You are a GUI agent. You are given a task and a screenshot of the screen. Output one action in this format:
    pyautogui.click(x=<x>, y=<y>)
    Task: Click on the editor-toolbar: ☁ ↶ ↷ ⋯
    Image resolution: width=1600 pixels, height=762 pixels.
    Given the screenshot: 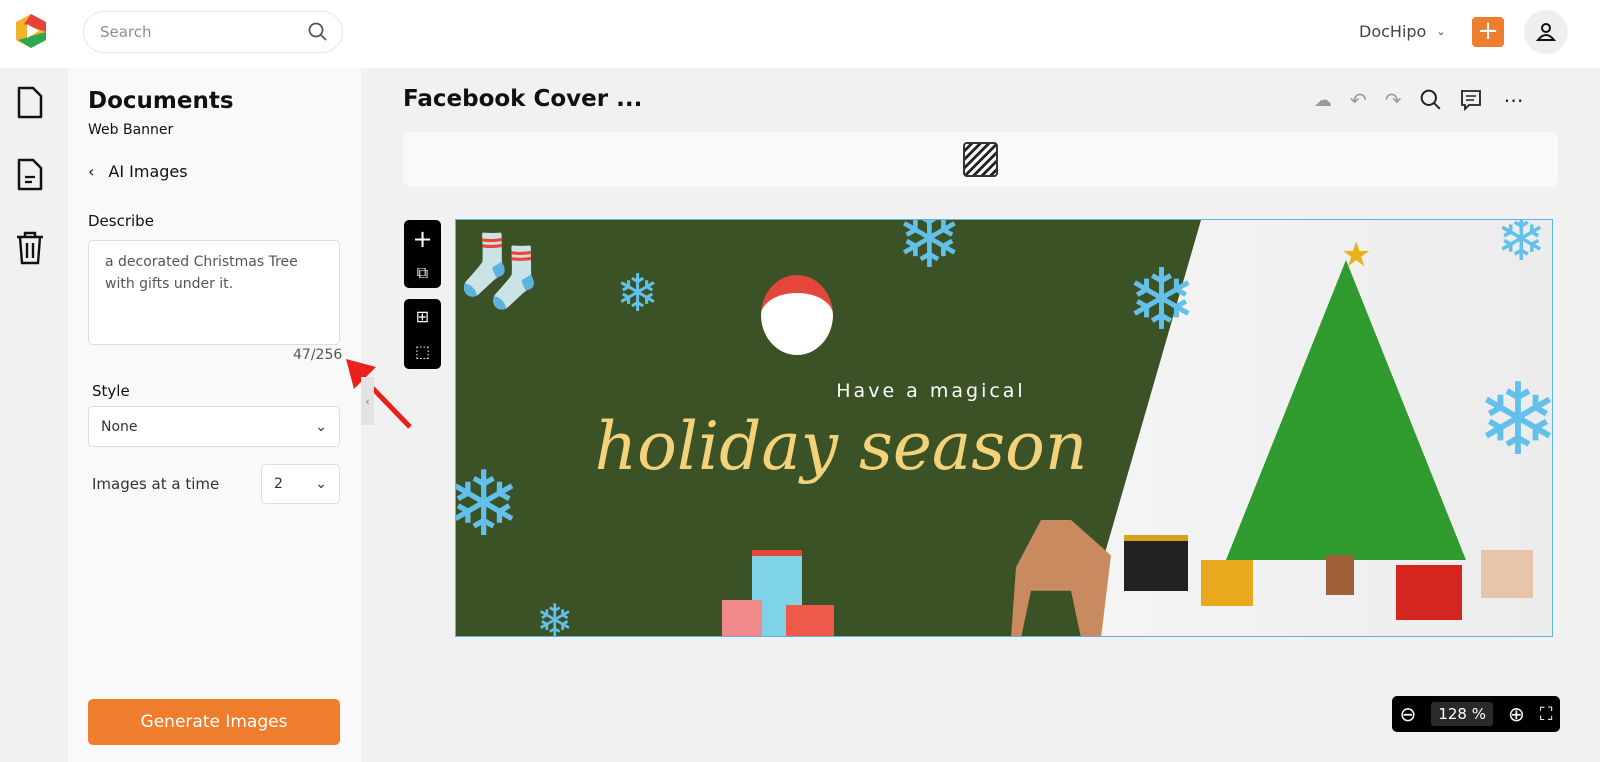 What is the action you would take?
    pyautogui.click(x=1419, y=100)
    